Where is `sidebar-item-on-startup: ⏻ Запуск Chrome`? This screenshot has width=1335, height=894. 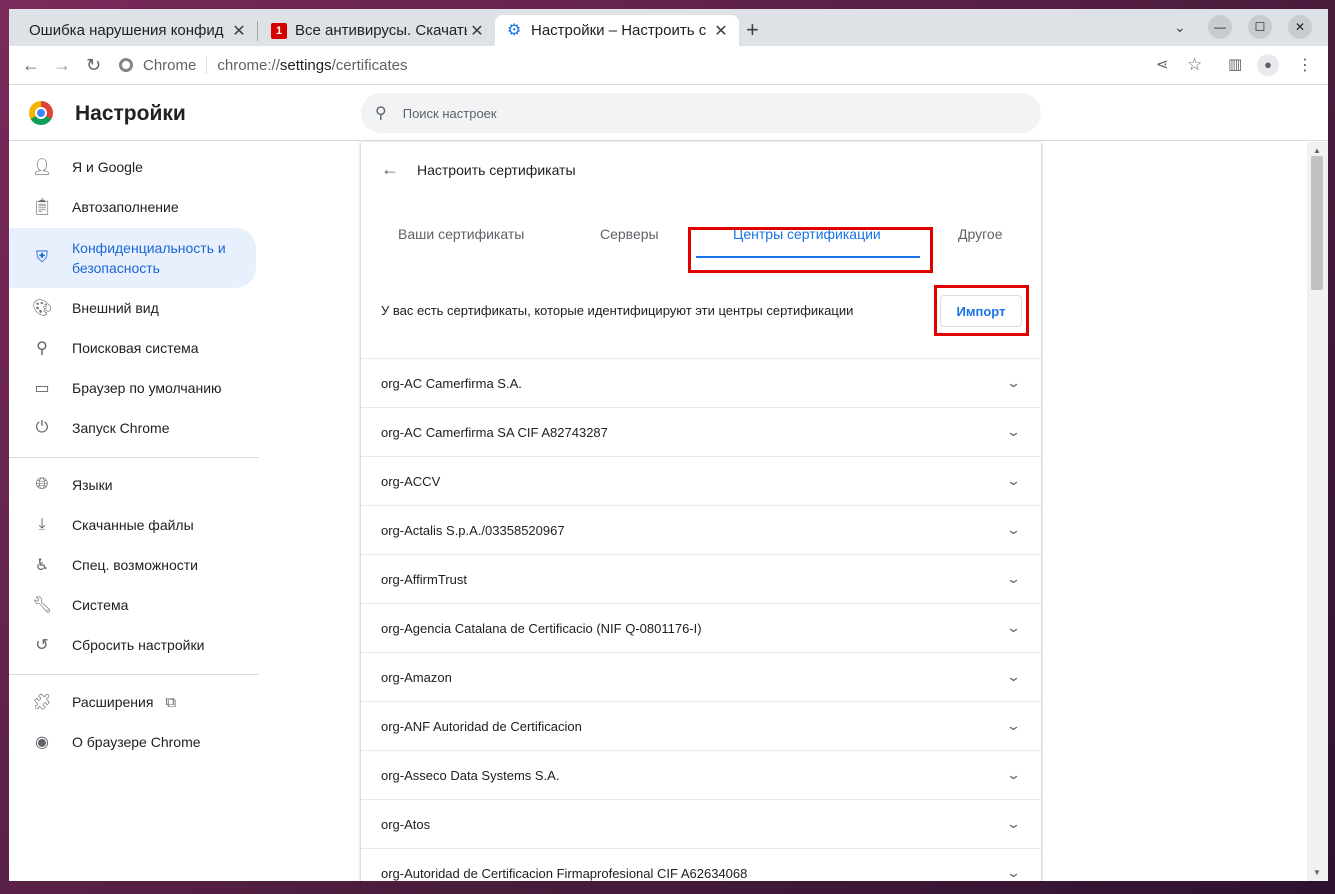
sidebar-item-on-startup: ⏻ Запуск Chrome is located at coordinates (132, 428).